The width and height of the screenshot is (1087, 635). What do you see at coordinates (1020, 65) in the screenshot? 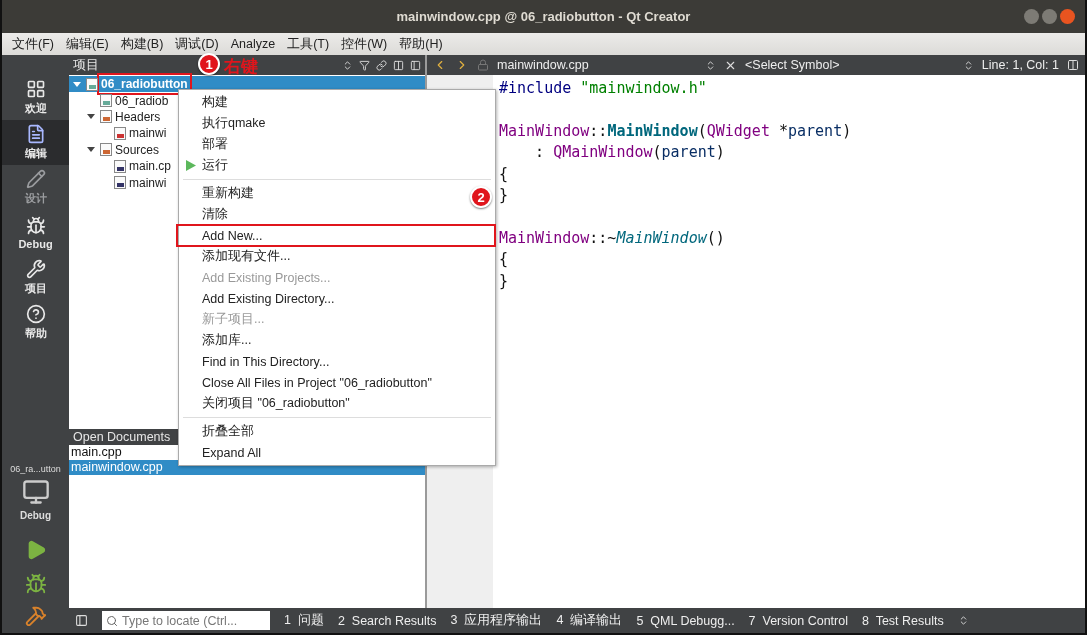
I see `cursor-position: Line: 1, Col: 1` at bounding box center [1020, 65].